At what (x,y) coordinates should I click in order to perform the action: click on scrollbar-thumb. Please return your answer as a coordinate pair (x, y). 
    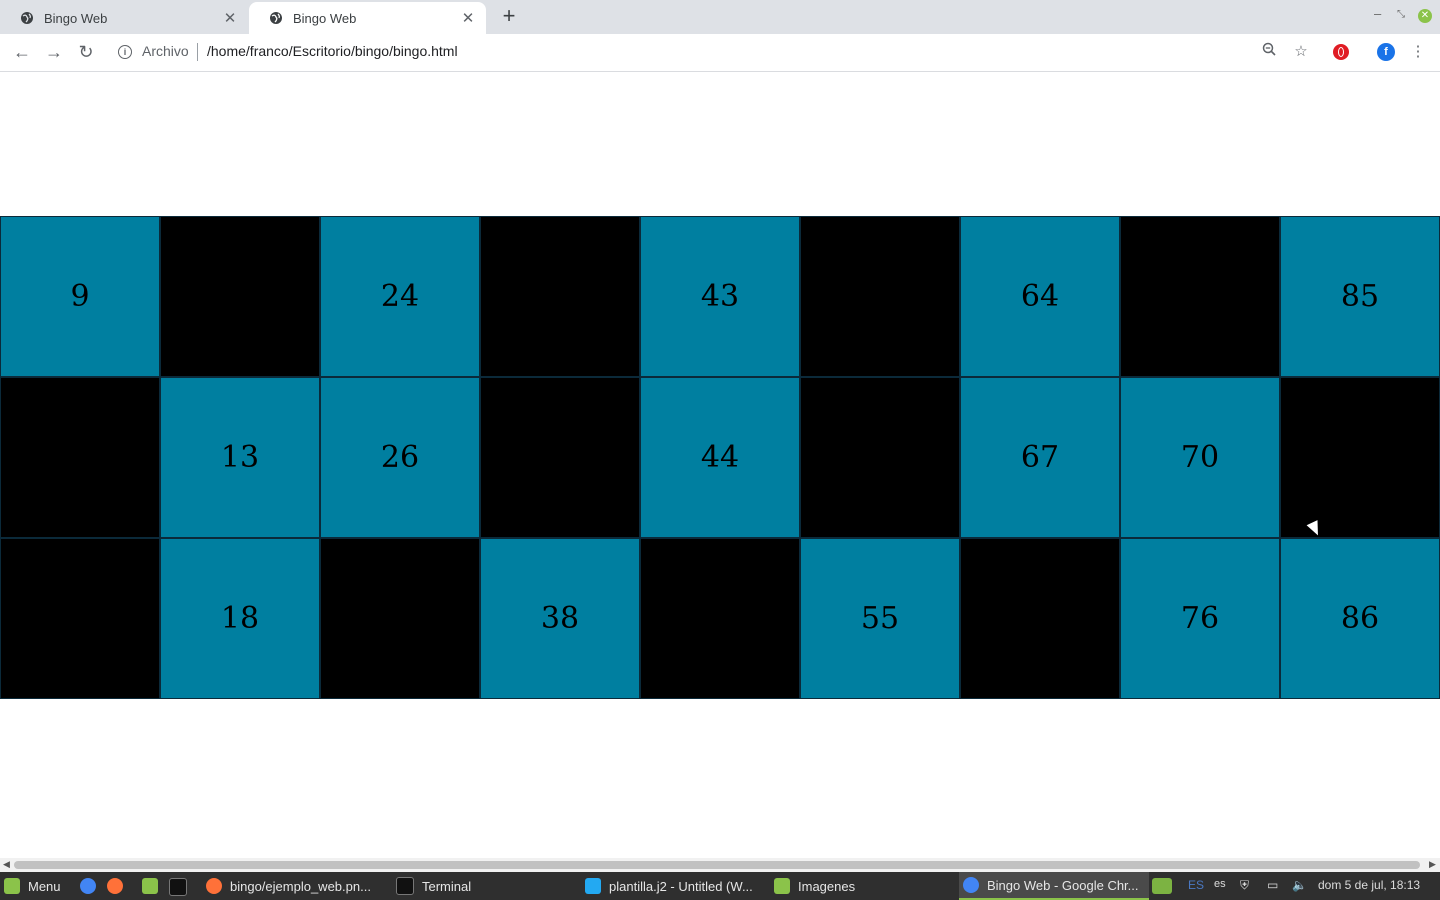
    Looking at the image, I should click on (717, 865).